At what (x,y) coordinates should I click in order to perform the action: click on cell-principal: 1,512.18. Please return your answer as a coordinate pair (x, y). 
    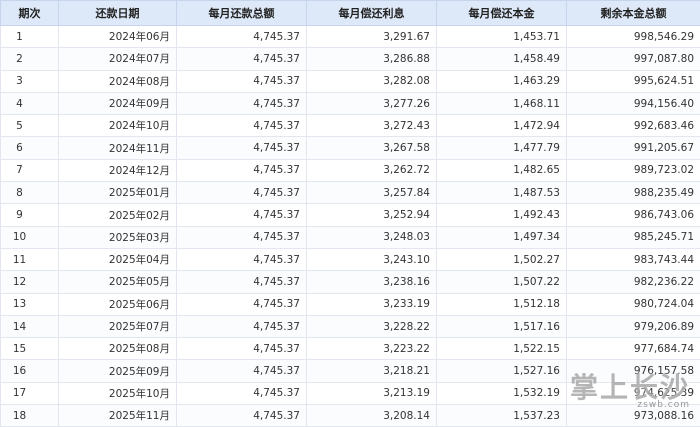
    Looking at the image, I should click on (502, 304).